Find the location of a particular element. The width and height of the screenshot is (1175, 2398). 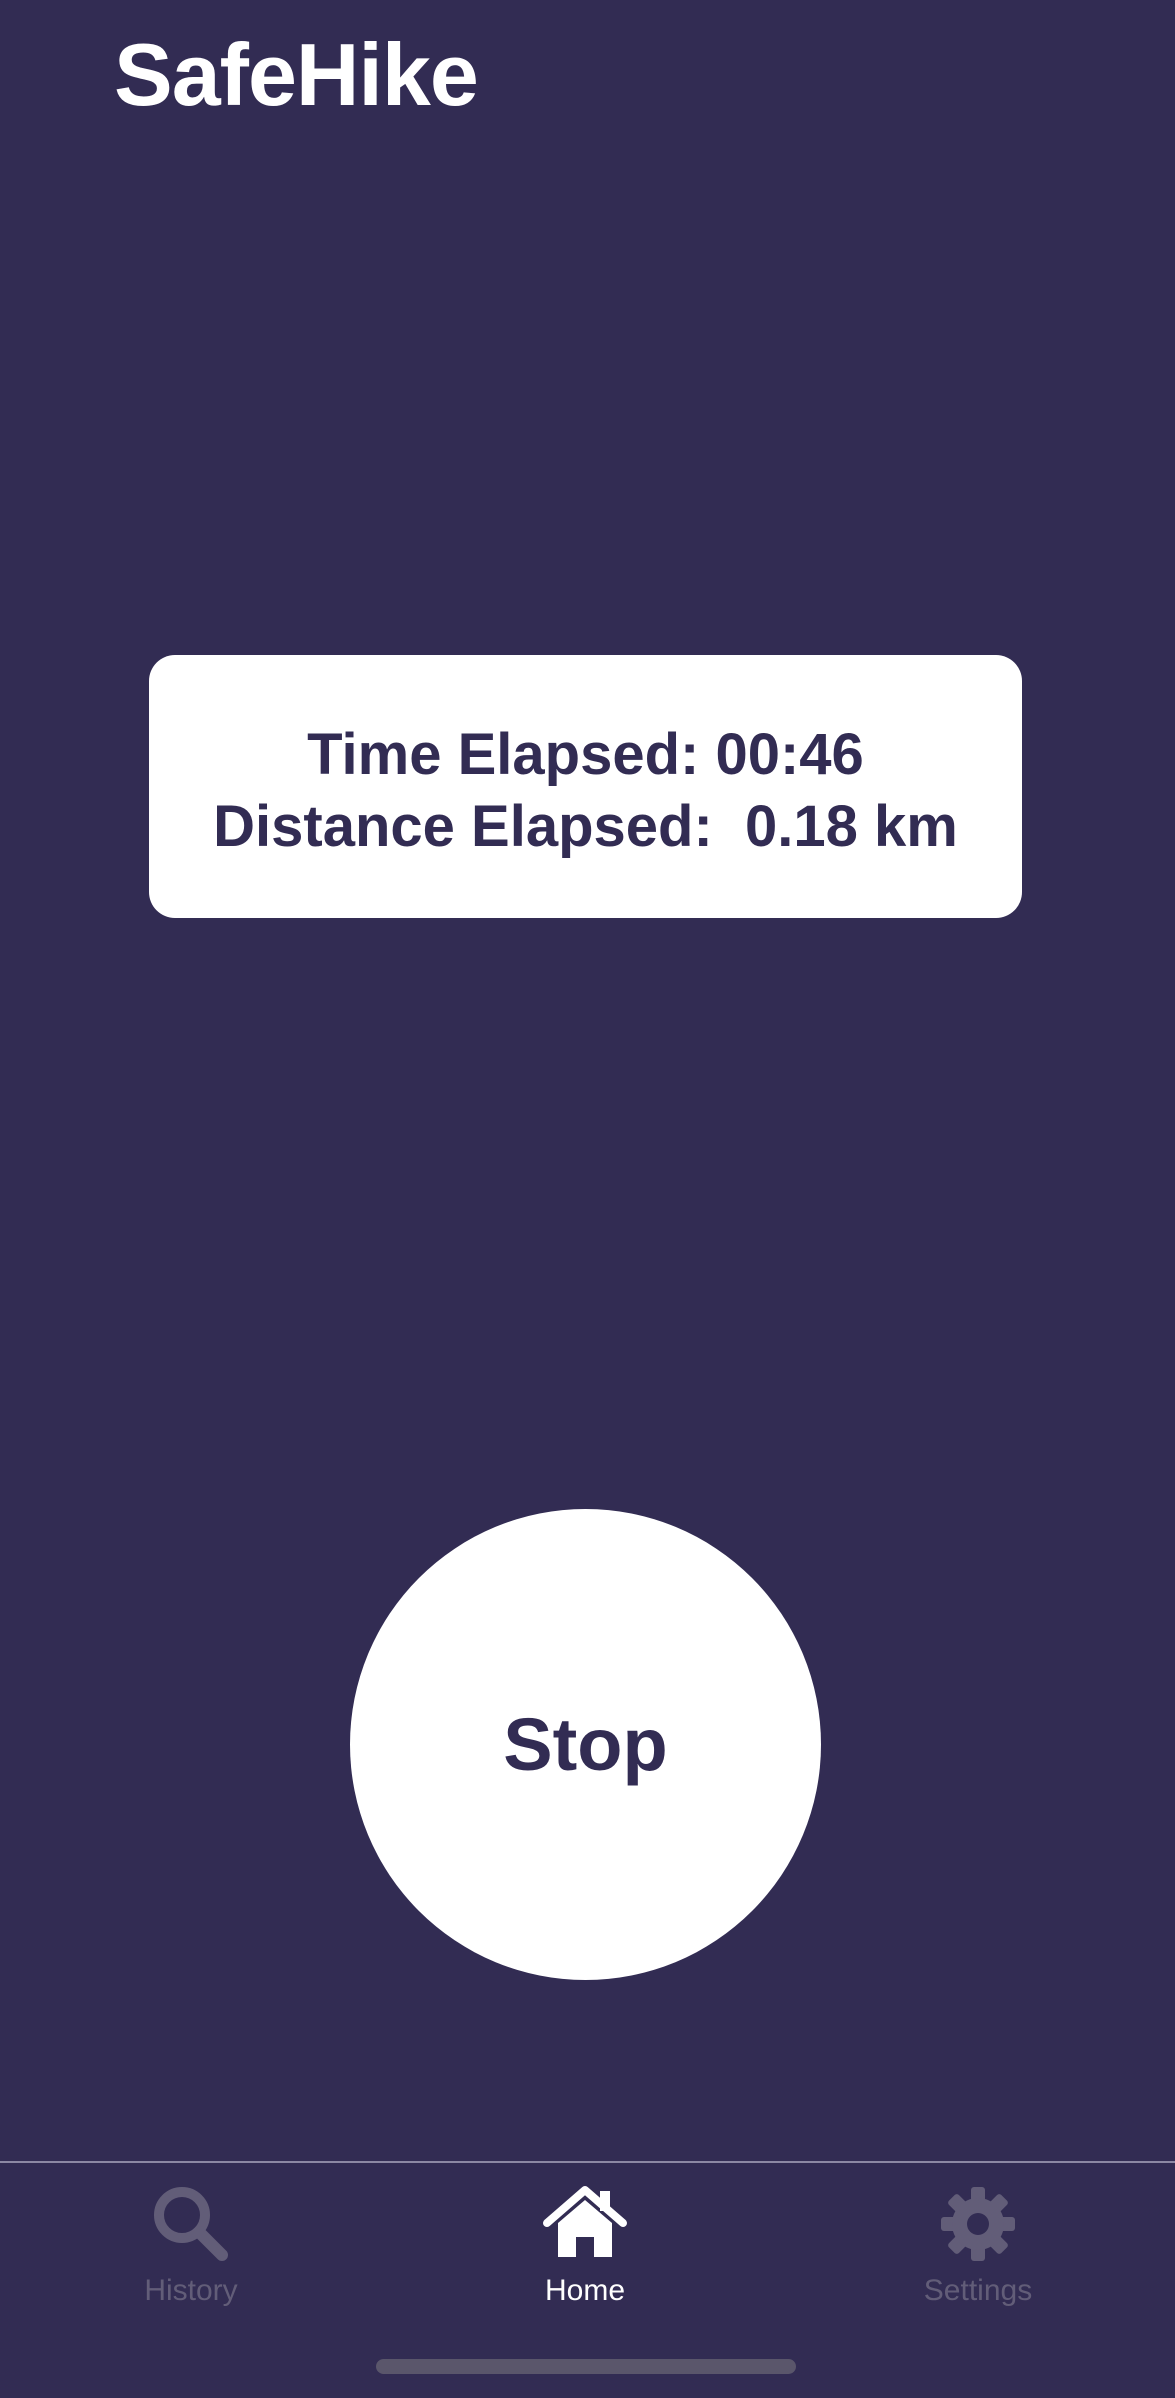

app-title: SafeHike is located at coordinates (296, 74).